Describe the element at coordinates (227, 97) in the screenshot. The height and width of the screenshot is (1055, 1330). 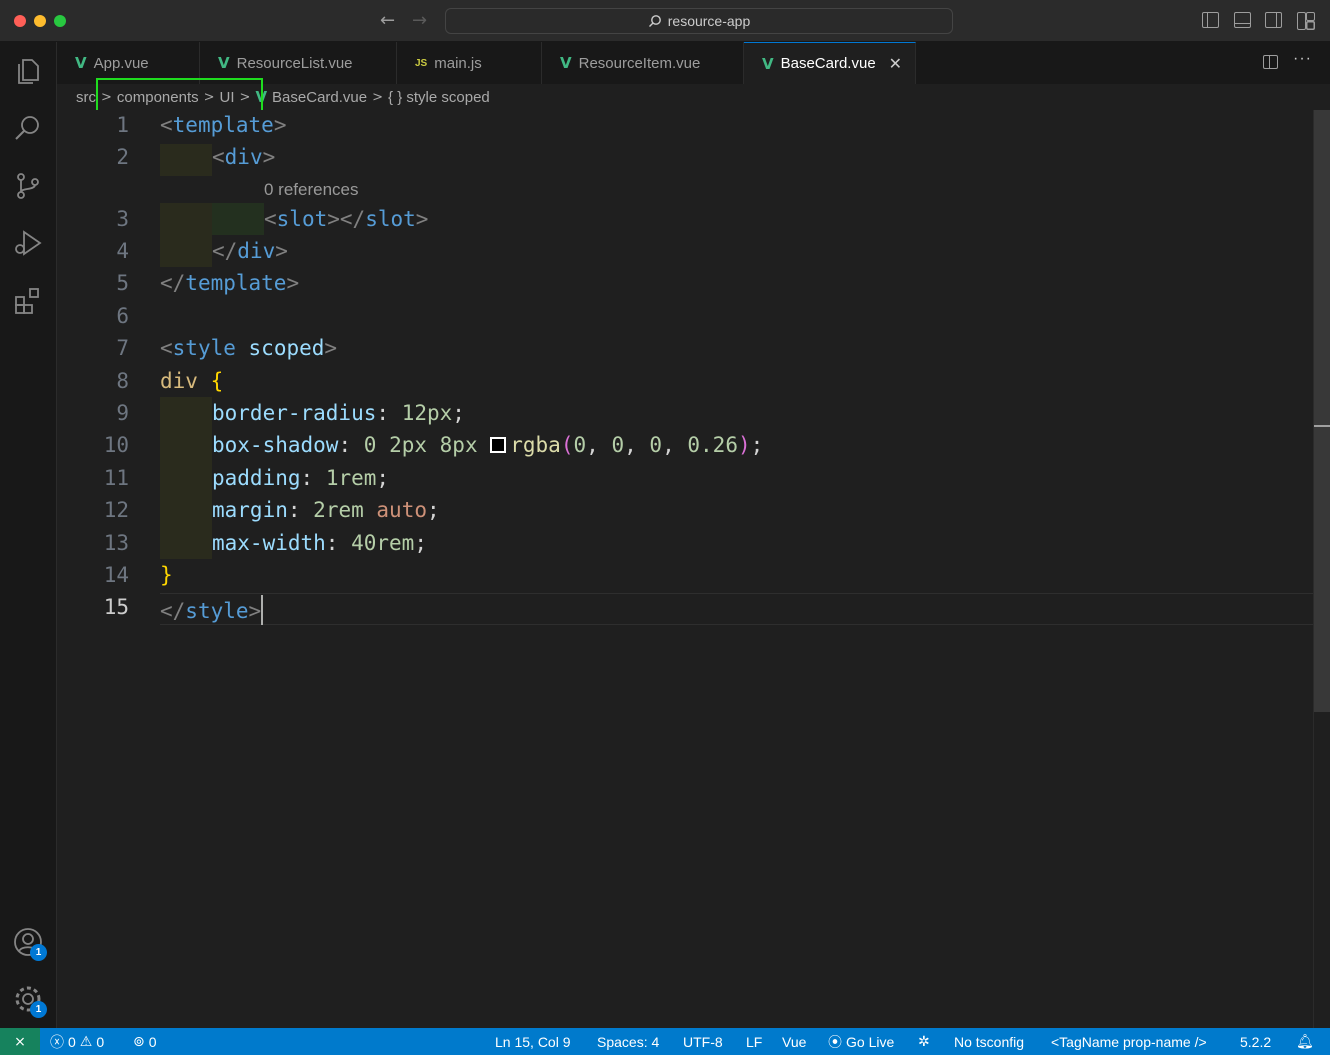
I see `breadcrumb-item-ui: UI` at that location.